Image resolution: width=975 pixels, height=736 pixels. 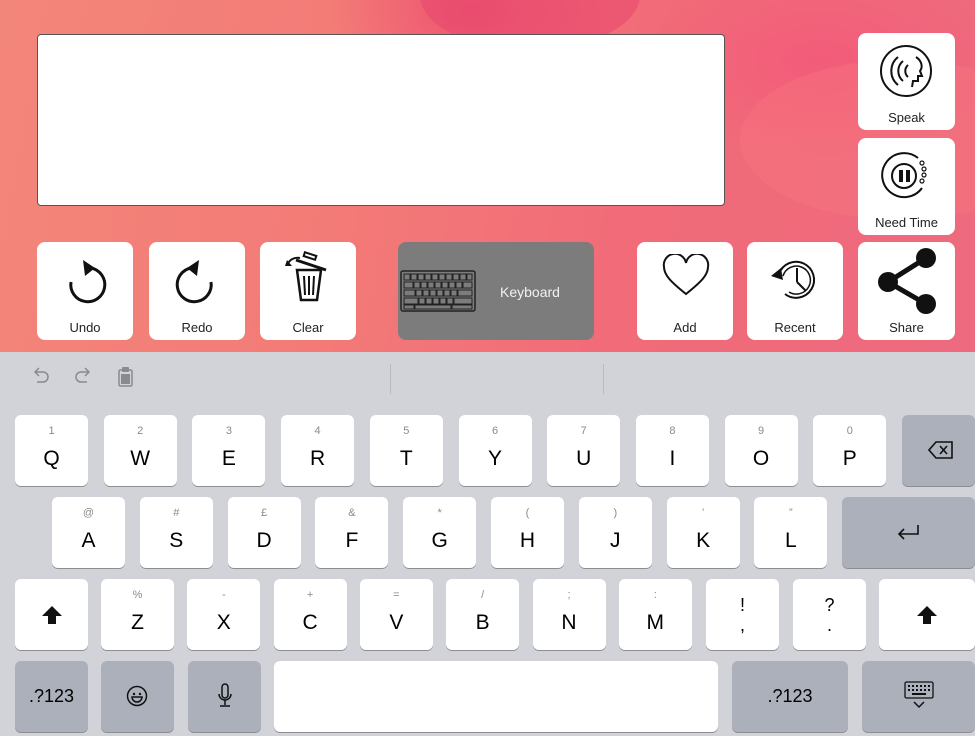 What do you see at coordinates (496, 696) in the screenshot?
I see `space-bar` at bounding box center [496, 696].